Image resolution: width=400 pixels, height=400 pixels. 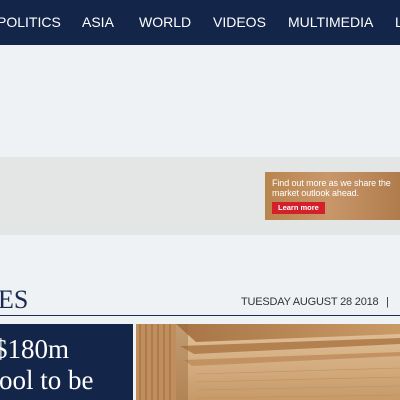 I want to click on lead-story-image, so click(x=268, y=362).